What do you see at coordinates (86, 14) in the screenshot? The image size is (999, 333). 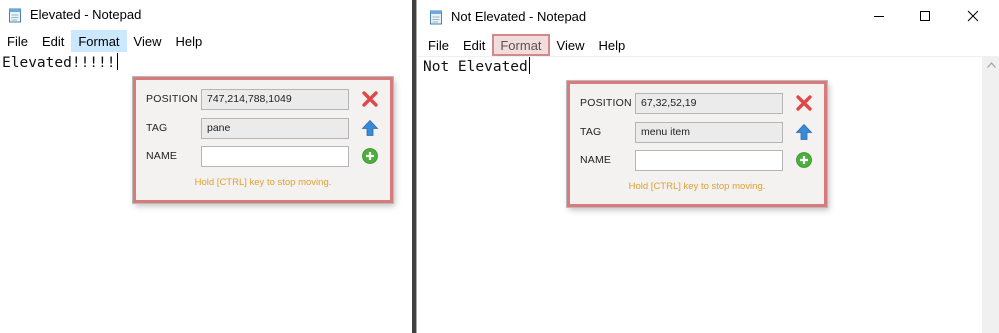 I see `window-title: Elevated - Notepad` at bounding box center [86, 14].